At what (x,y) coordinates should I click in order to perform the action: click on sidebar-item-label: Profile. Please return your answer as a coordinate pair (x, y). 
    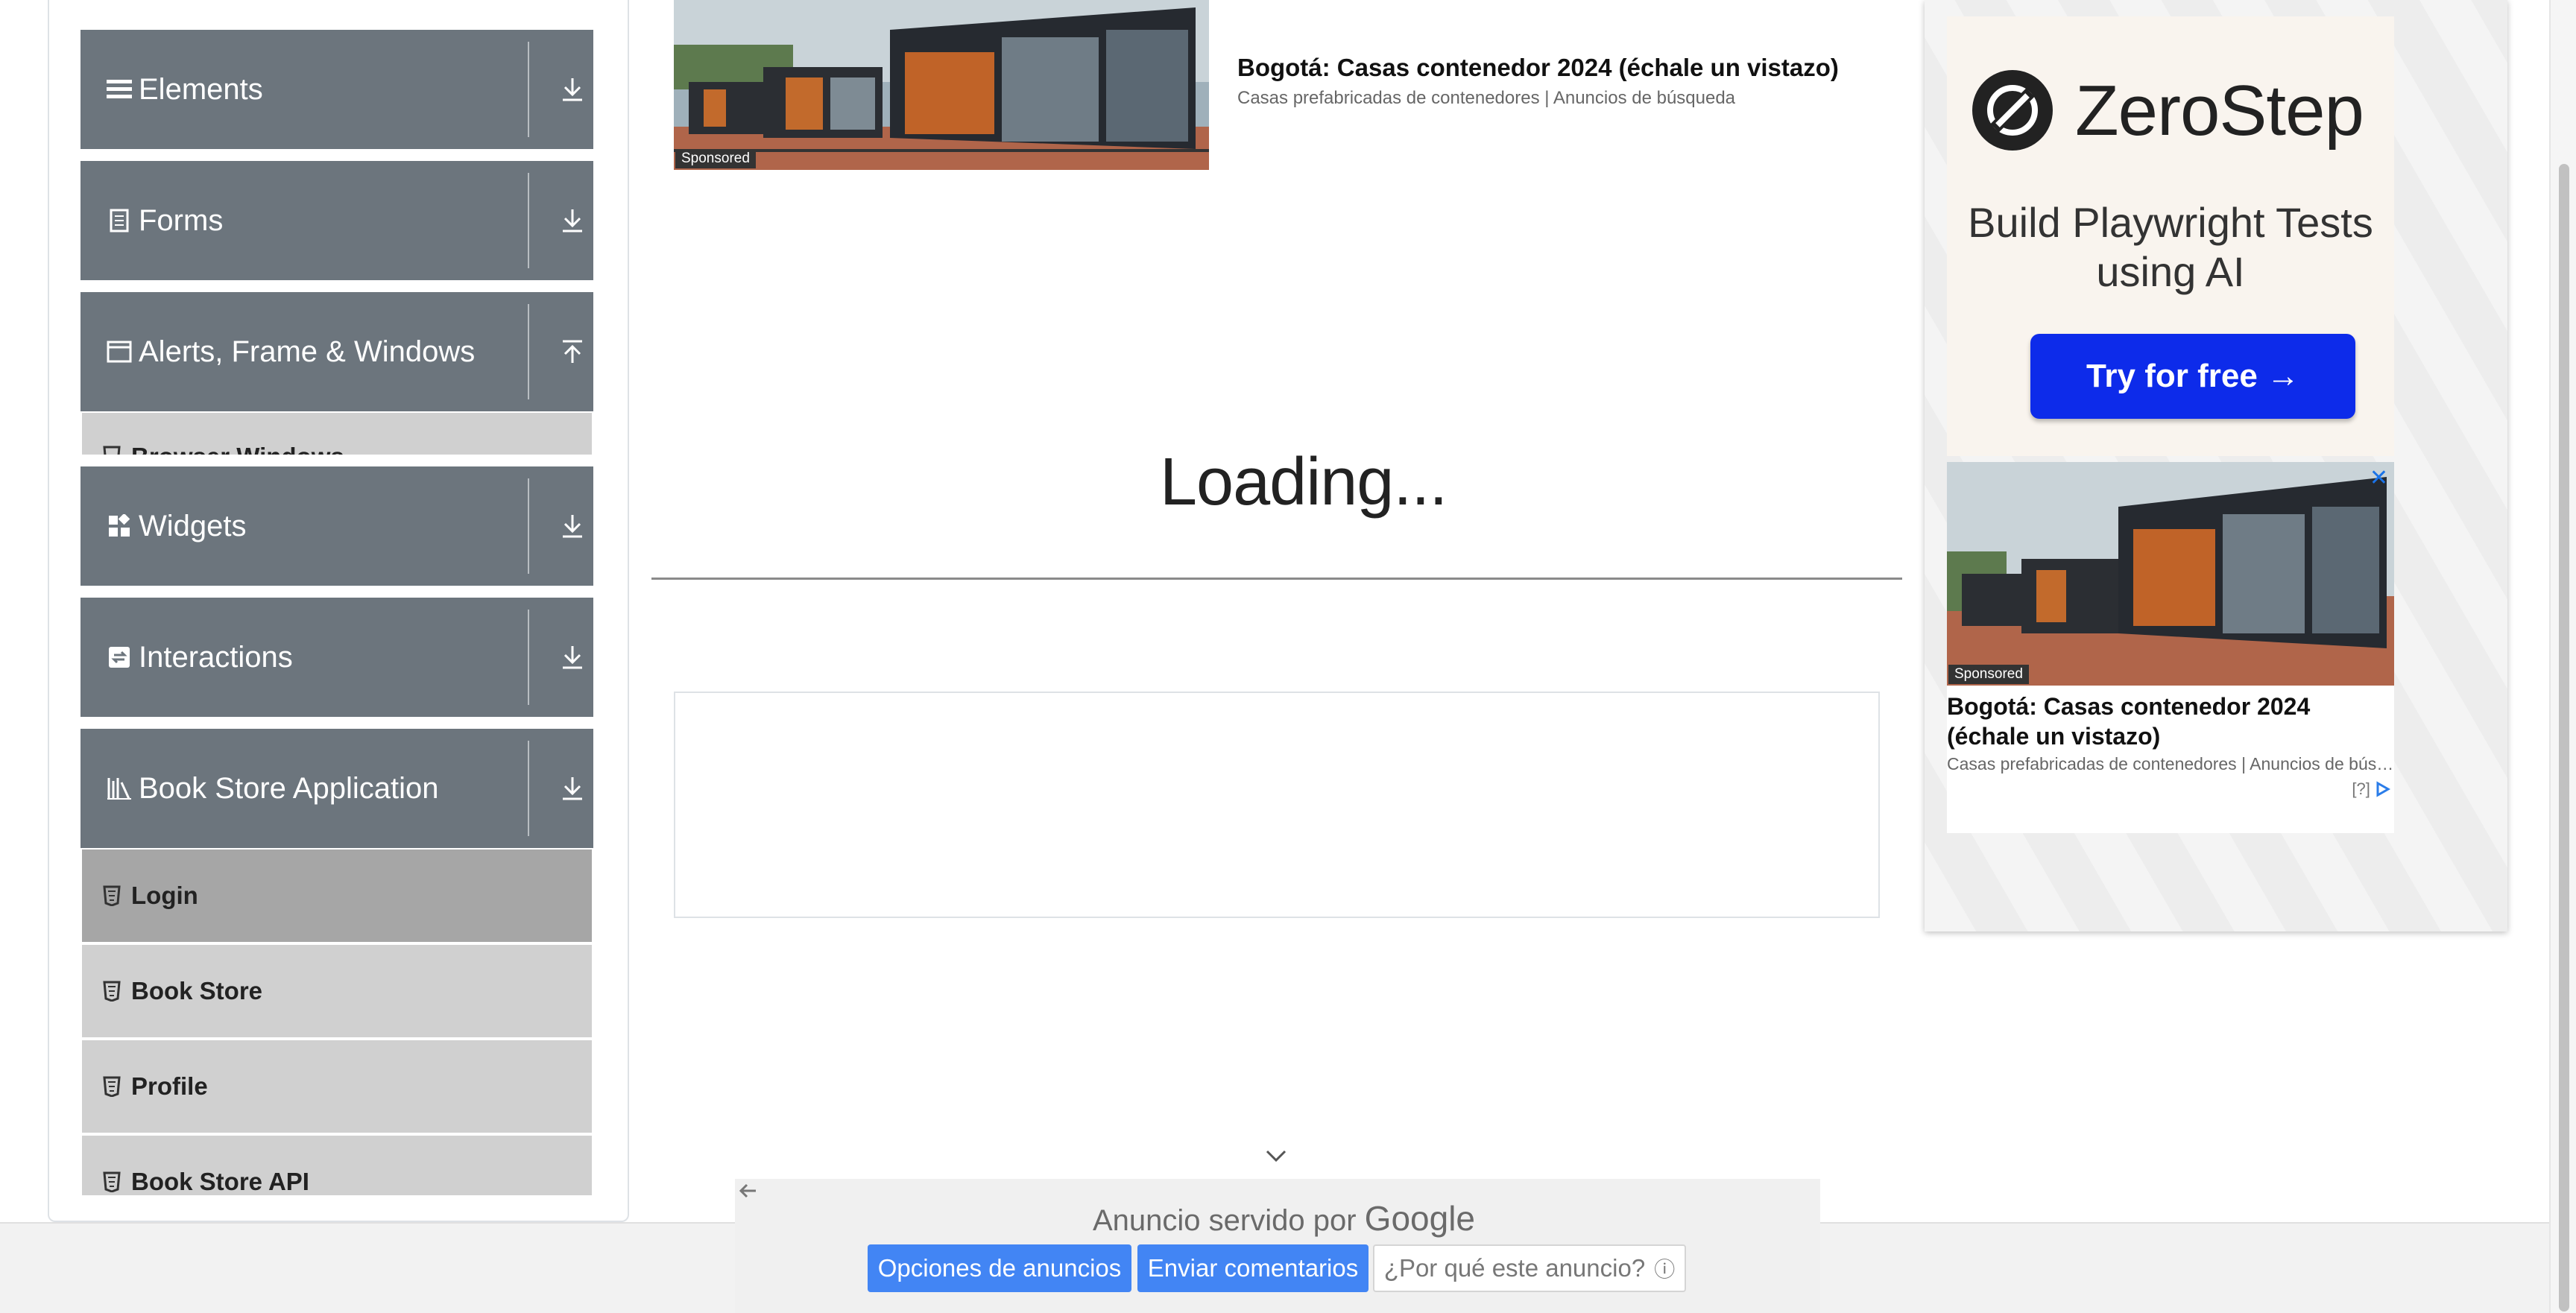
    Looking at the image, I should click on (169, 1086).